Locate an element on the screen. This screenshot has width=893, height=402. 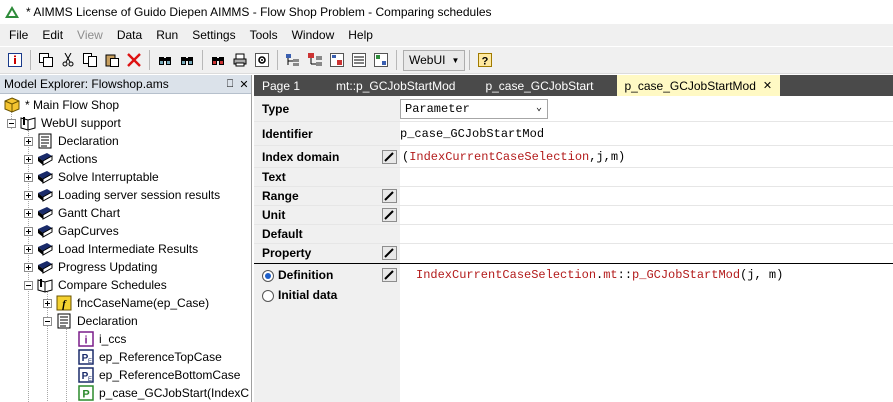
tree-item-fnccasename: f fncCaseName(ep_Case) is located at coordinates (126, 303).